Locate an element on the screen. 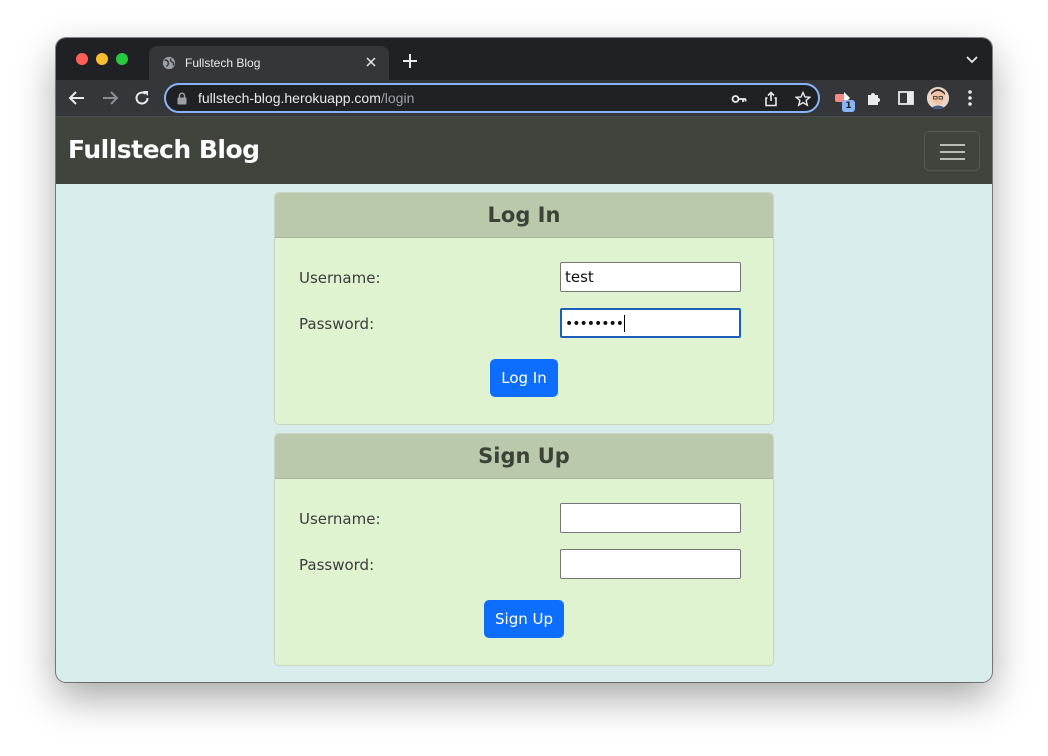 This screenshot has height=756, width=1048. forward-arrow-icon is located at coordinates (110, 98).